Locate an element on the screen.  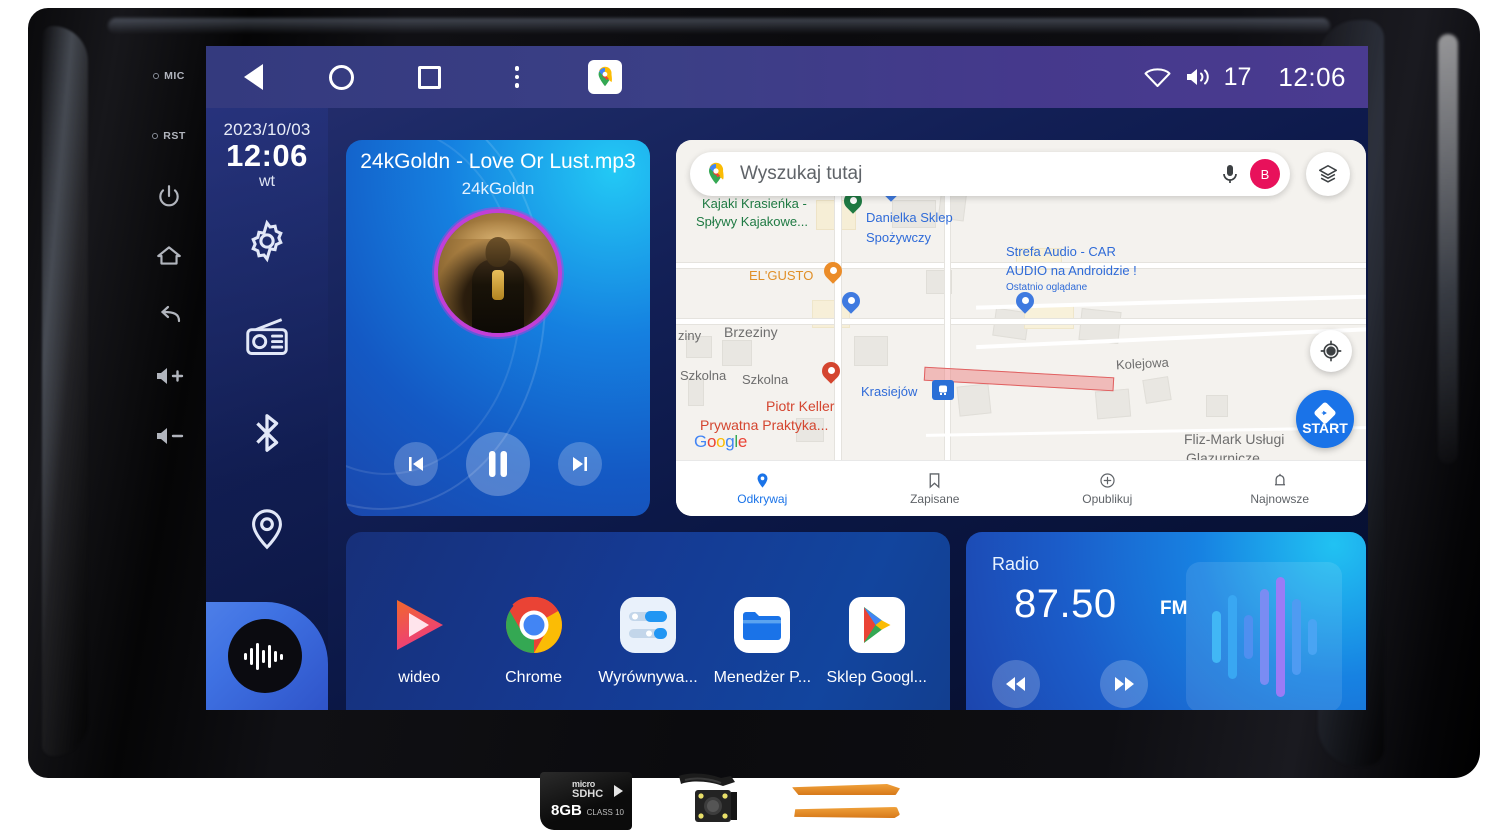
video-player-icon is located at coordinates (419, 625).